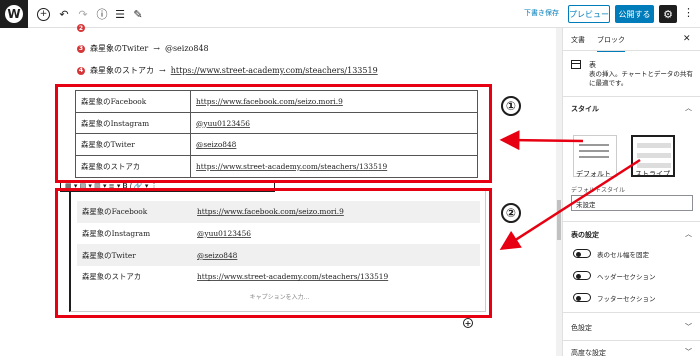 Image resolution: width=700 pixels, height=358 pixels. Describe the element at coordinates (541, 140) in the screenshot. I see `arrow-to-table-one` at that location.